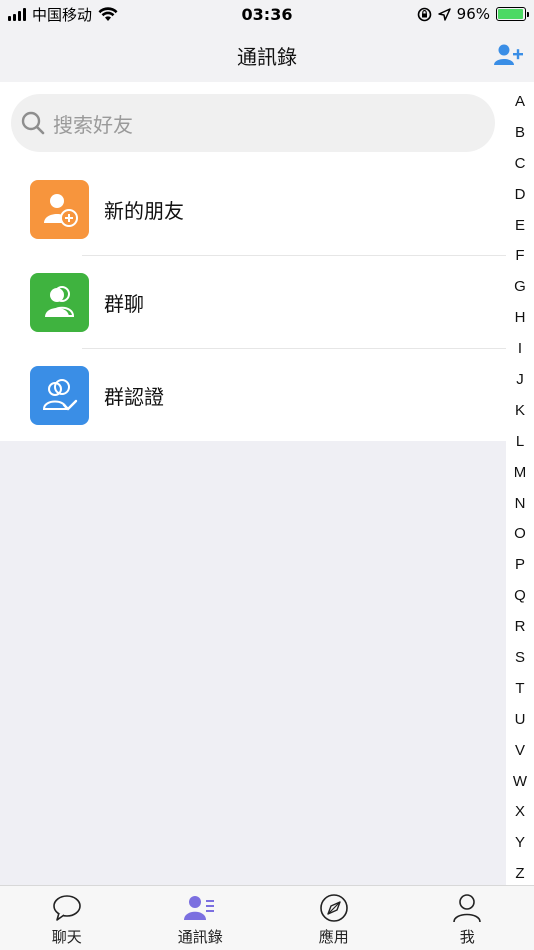 The height and width of the screenshot is (950, 534). I want to click on tab-contacts: 通訊錄, so click(201, 918).